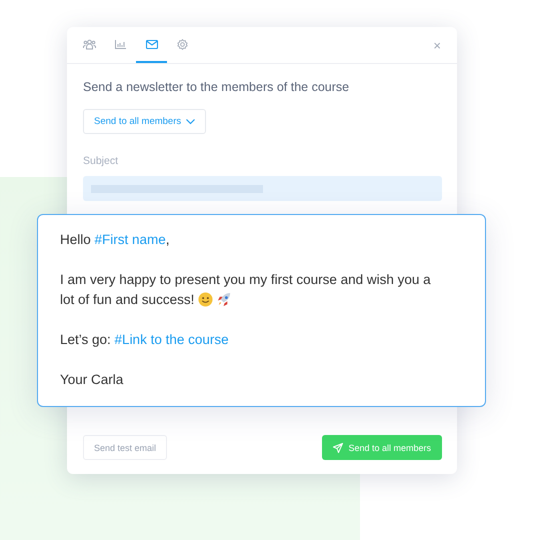 The image size is (555, 540). I want to click on bar-chart-icon, so click(120, 44).